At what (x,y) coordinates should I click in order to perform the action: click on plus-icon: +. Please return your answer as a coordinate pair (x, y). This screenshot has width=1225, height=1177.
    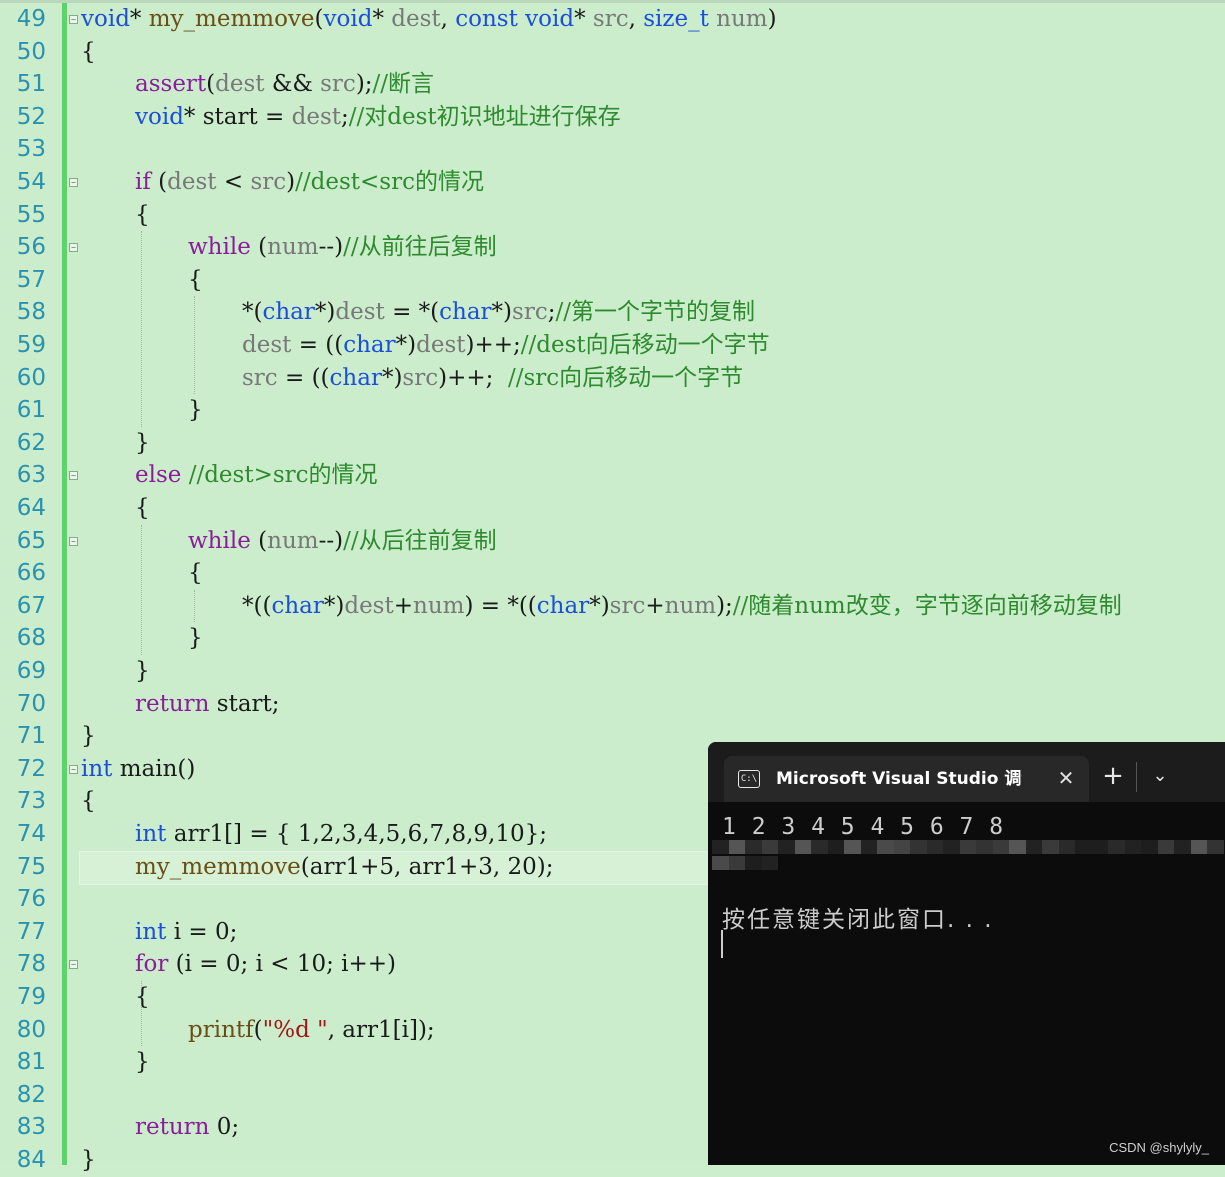
    Looking at the image, I should click on (1113, 776).